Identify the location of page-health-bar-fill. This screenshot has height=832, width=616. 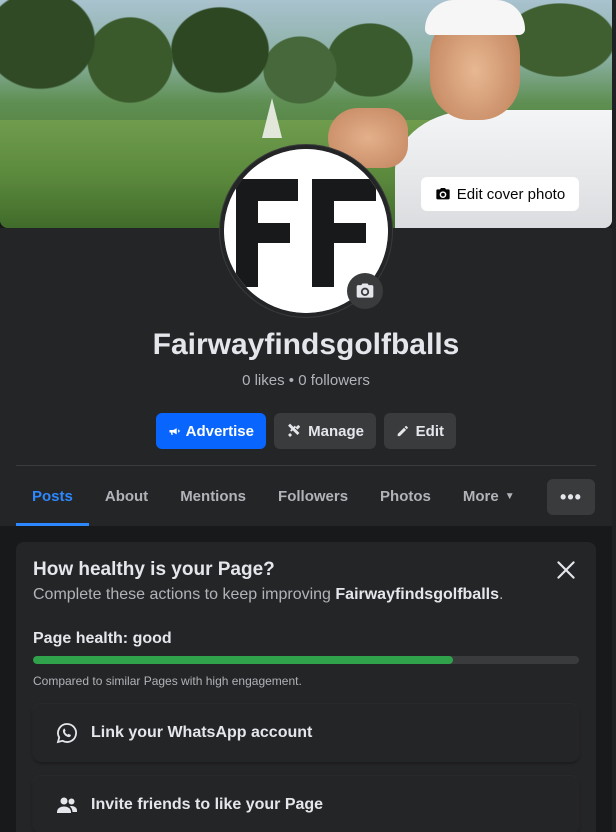
(243, 660).